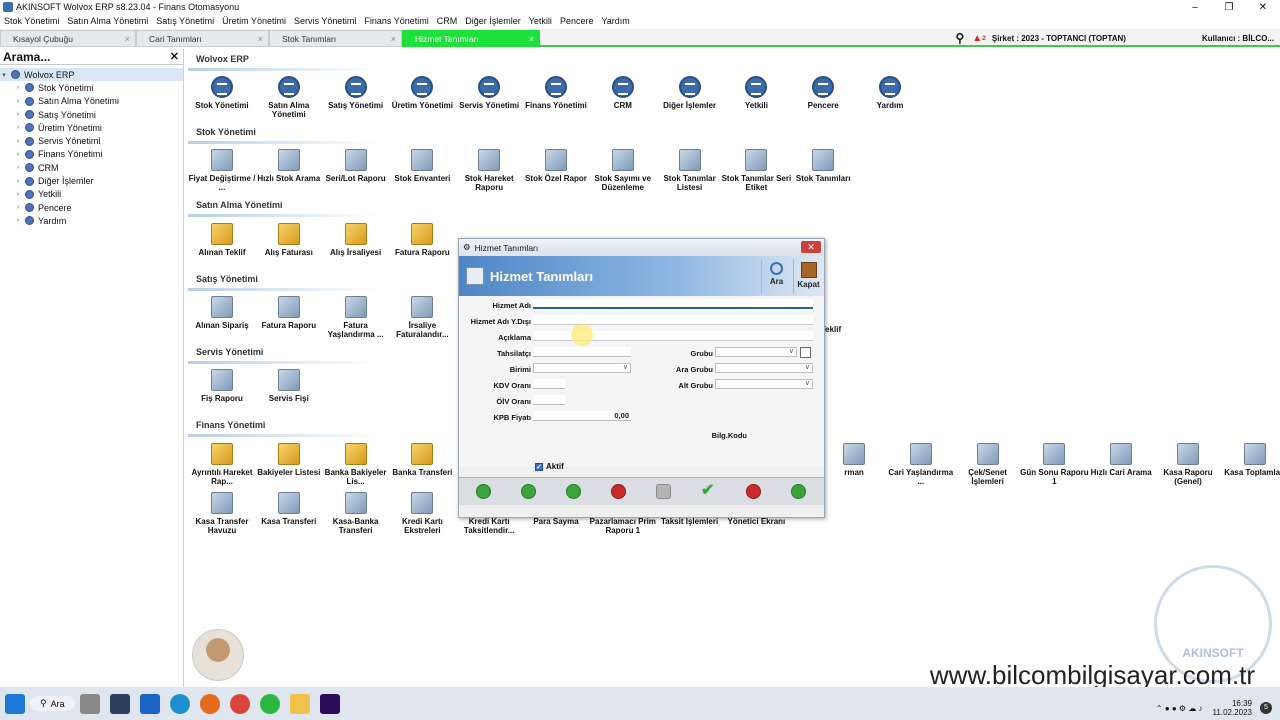  I want to click on tab-stok: Stok Tanımları ×, so click(335, 38).